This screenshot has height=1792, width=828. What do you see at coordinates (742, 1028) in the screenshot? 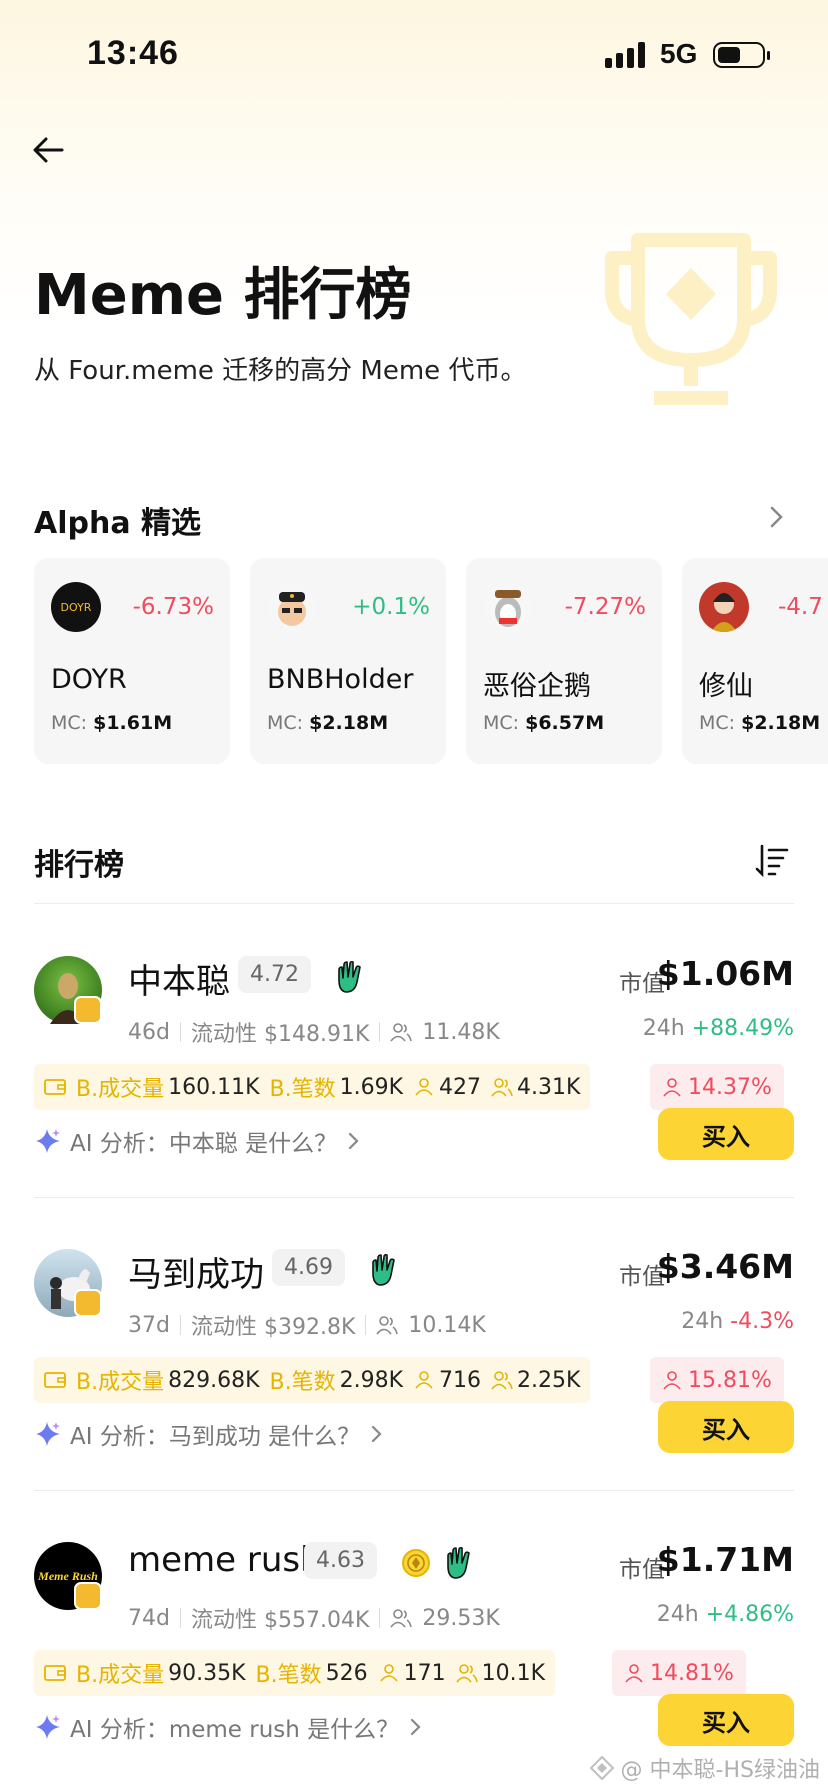
I see `change-value: +88.49%` at bounding box center [742, 1028].